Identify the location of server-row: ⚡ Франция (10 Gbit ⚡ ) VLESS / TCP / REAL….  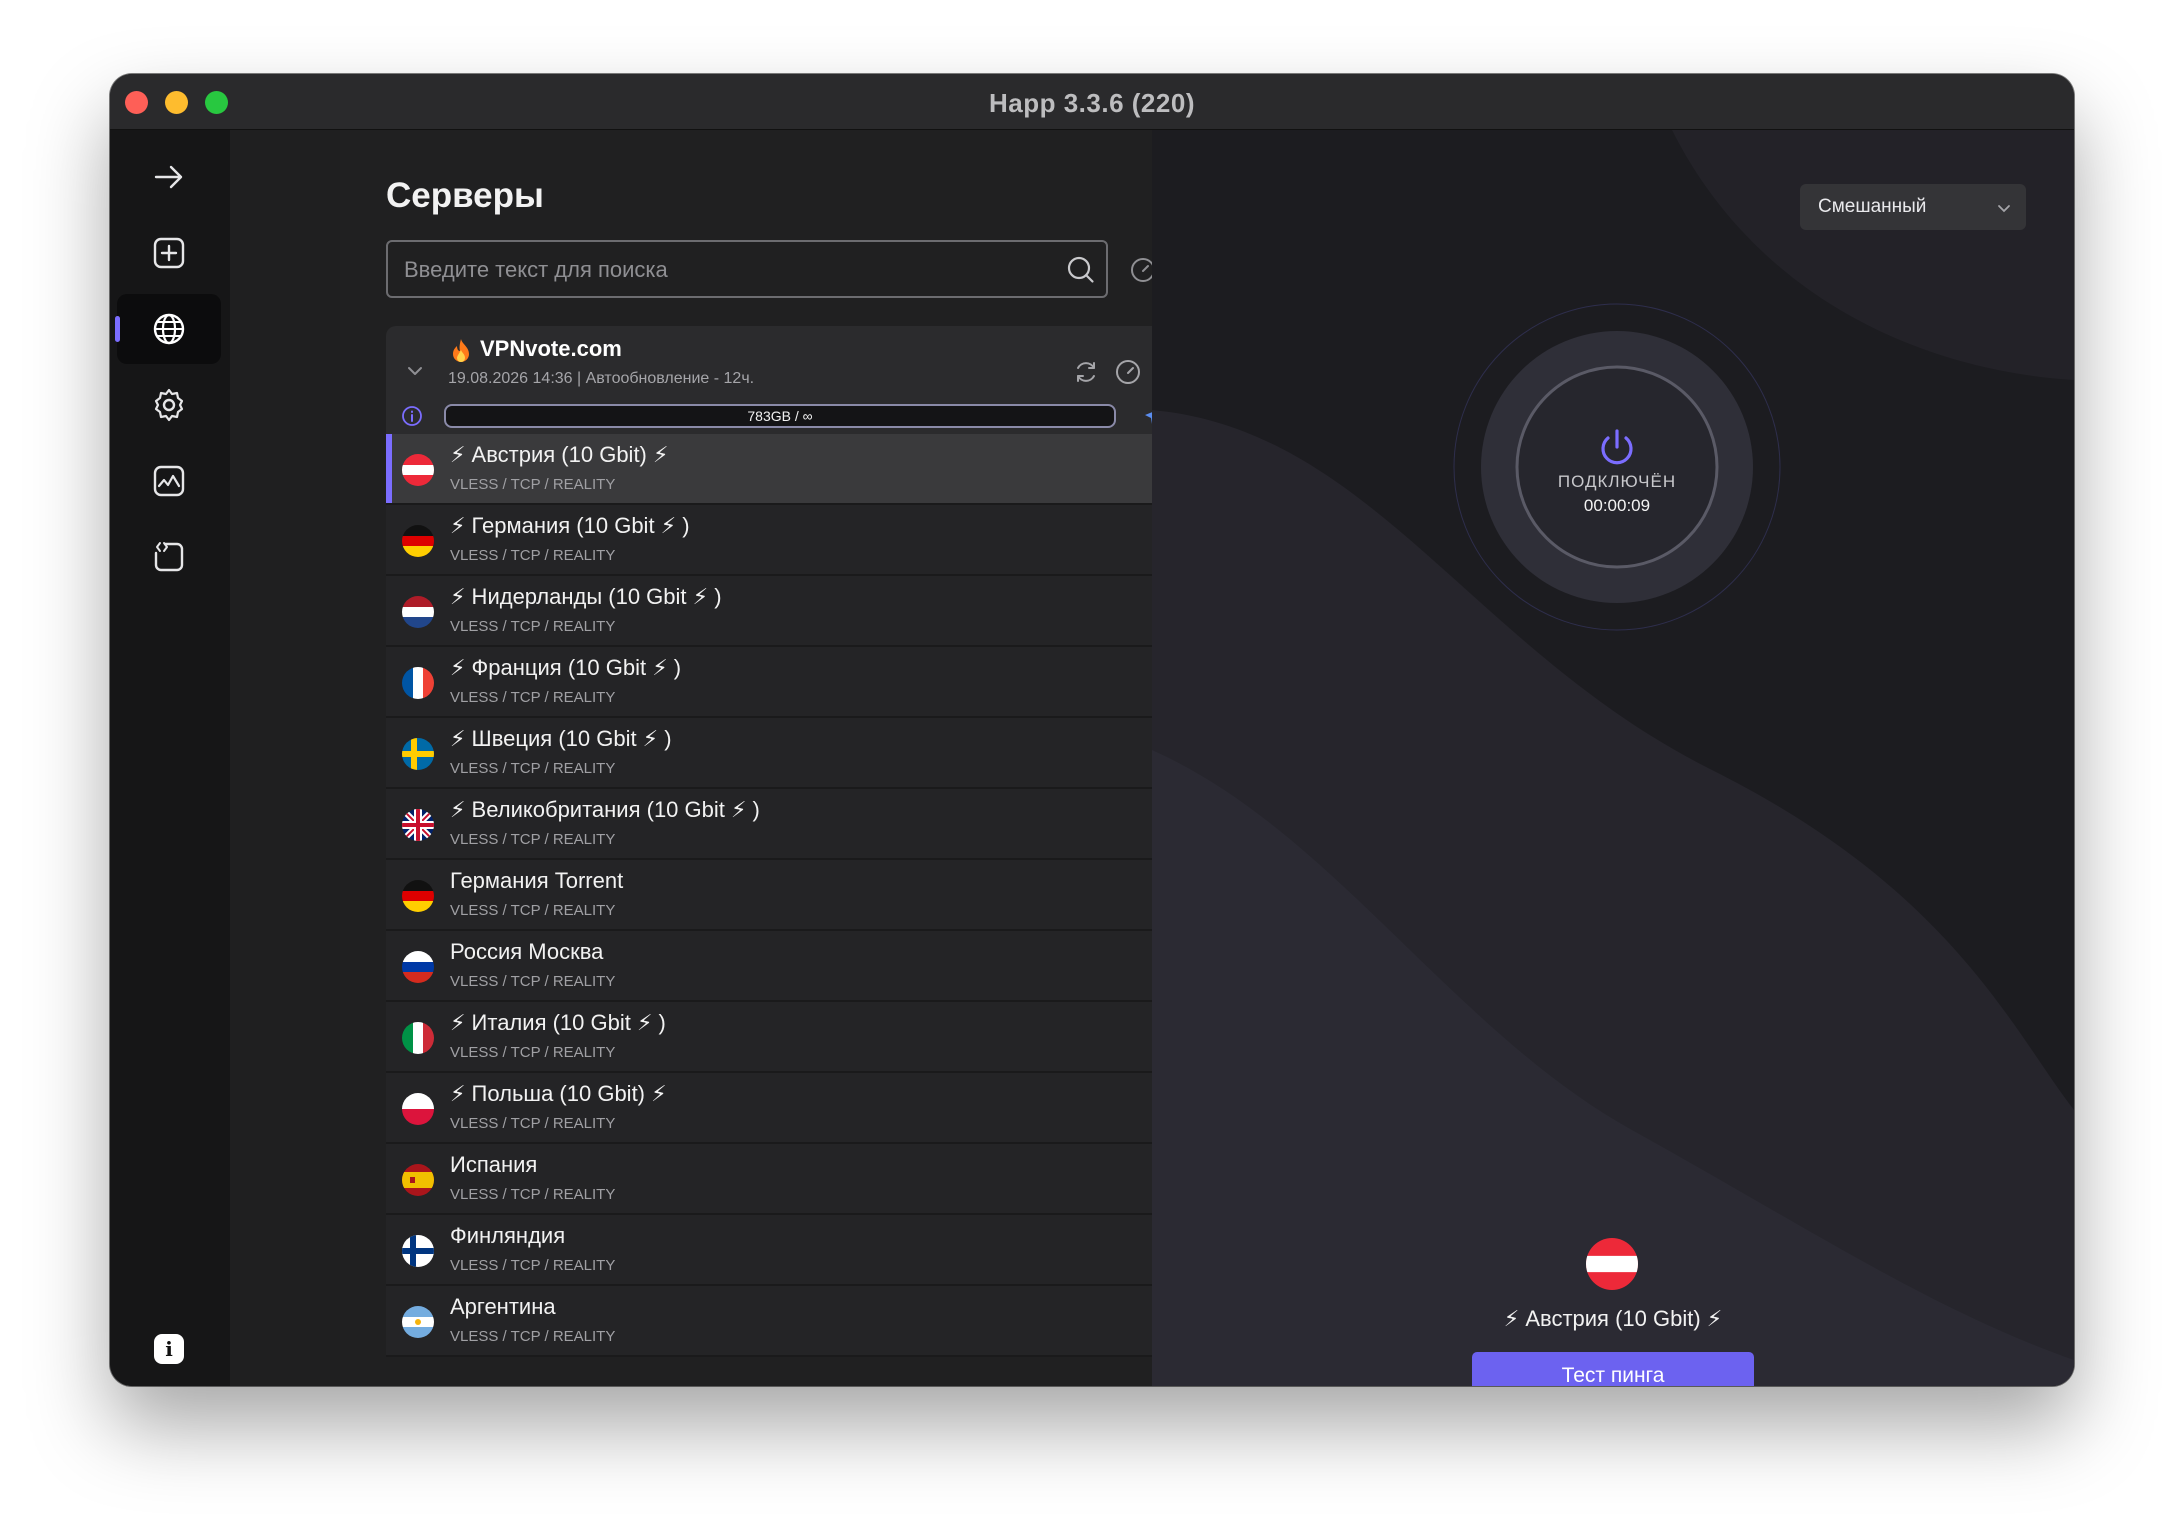
(793, 682).